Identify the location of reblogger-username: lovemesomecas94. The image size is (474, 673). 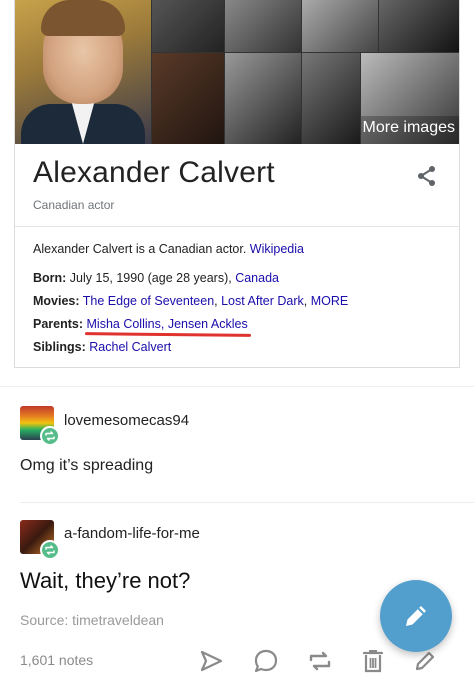
(126, 420).